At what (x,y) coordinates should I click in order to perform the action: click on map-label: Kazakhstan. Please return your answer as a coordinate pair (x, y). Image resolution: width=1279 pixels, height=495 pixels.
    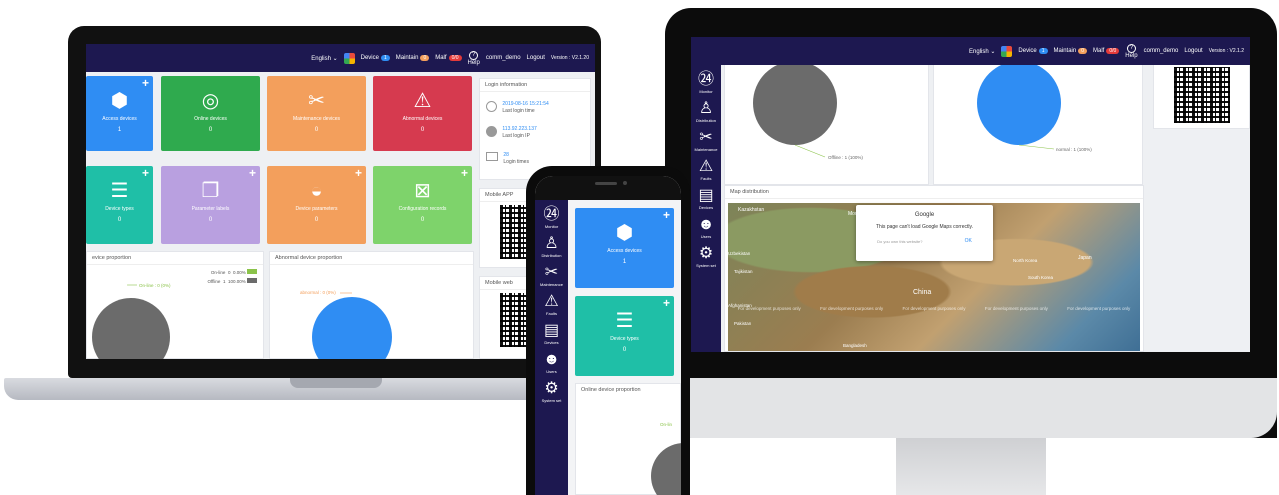
    Looking at the image, I should click on (751, 210).